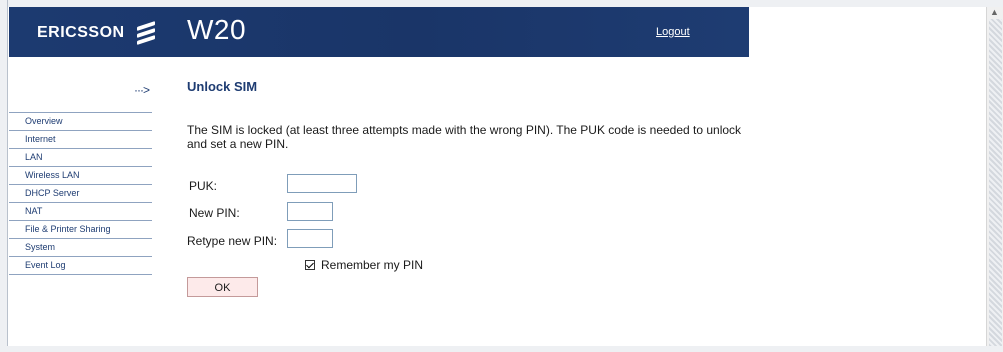 The height and width of the screenshot is (352, 1003). I want to click on sidebar-item-wireless-lan: Wireless LAN, so click(80, 175).